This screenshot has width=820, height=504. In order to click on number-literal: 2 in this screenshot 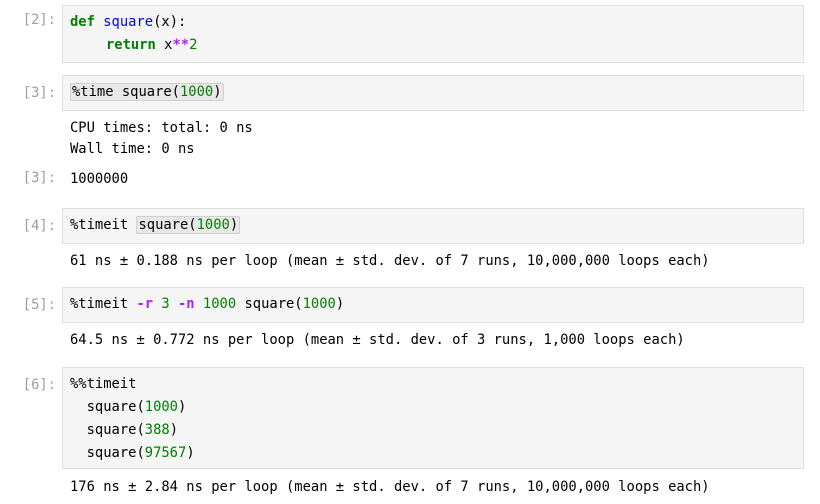, I will do `click(193, 45)`.